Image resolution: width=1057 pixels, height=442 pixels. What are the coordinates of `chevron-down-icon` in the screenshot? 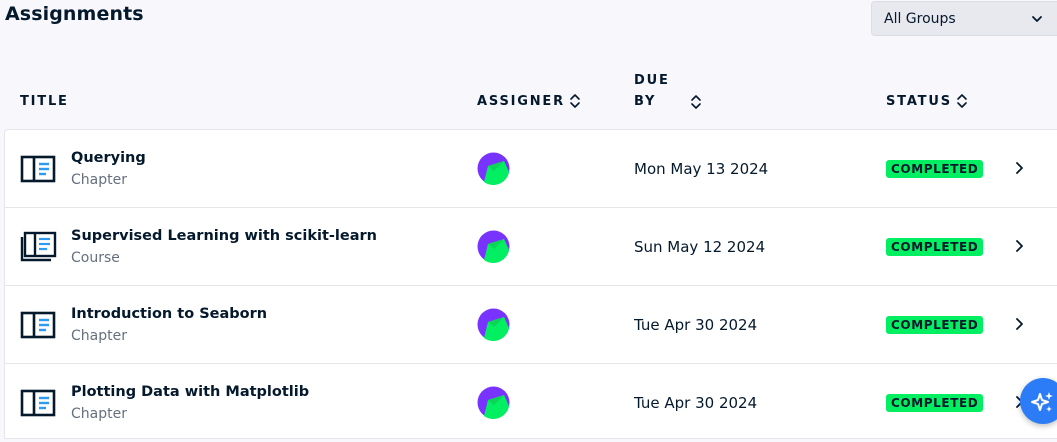 It's located at (1037, 19).